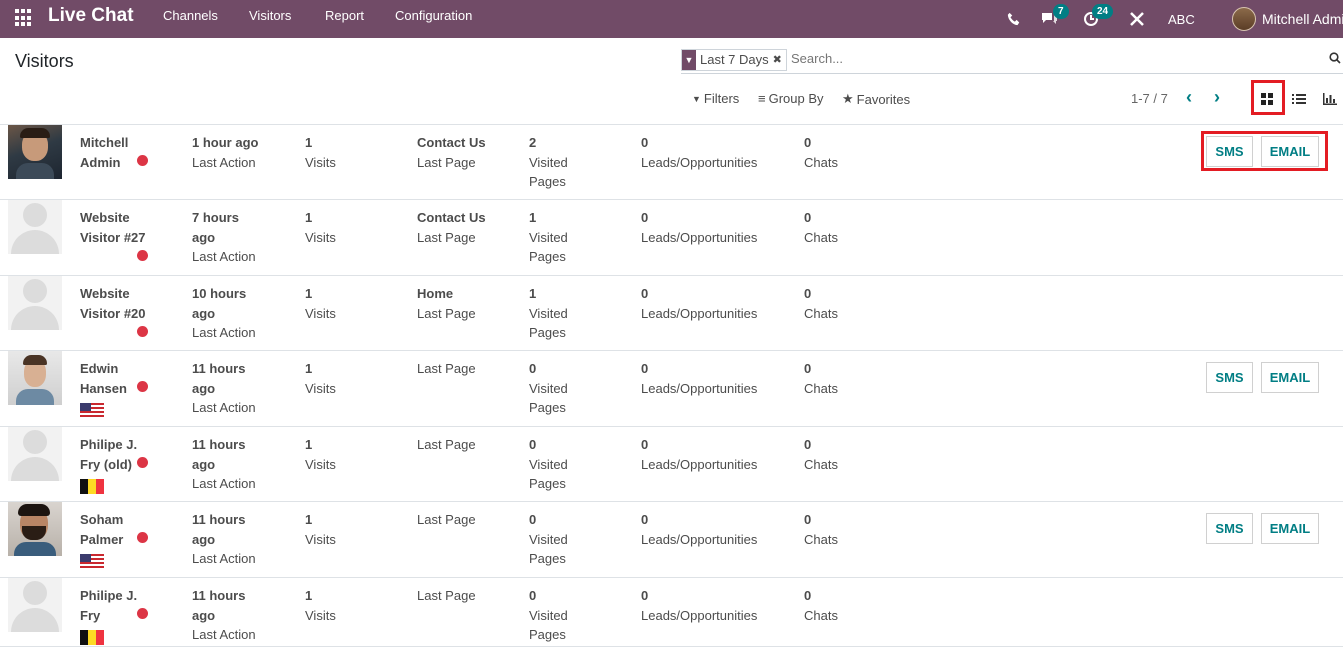  Describe the element at coordinates (779, 60) in the screenshot. I see `facet-remove-icon: ✖` at that location.